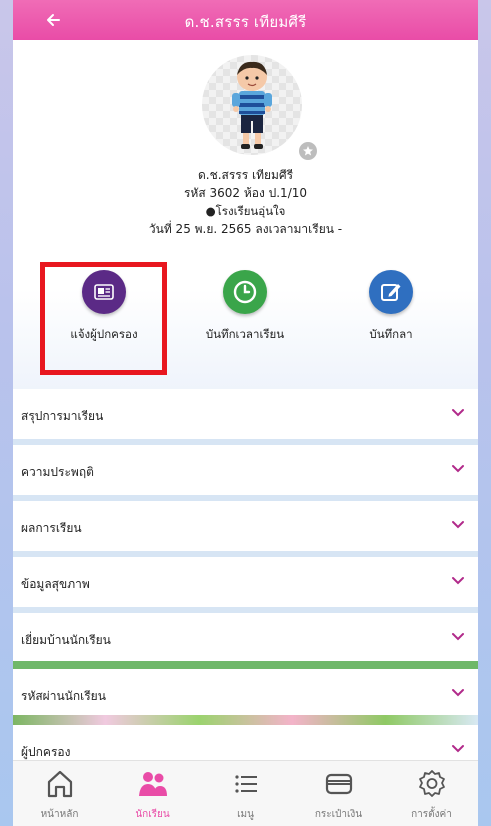 This screenshot has width=491, height=826. I want to click on attendance-date: วันที่ 25 พ.ย. 2565 ลงเวลามาเรียน -, so click(245, 229).